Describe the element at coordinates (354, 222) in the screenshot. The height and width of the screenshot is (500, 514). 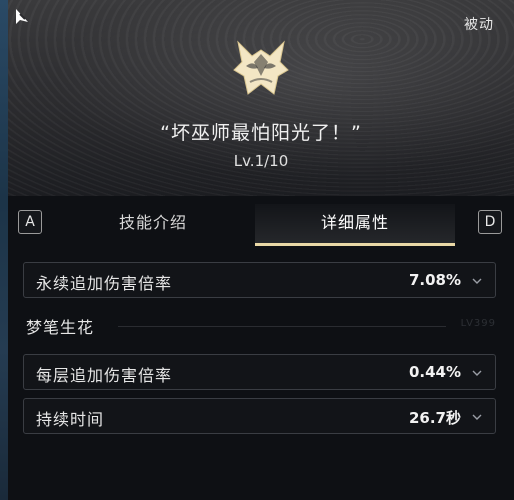
I see `tab-detailed-attributes-label: 详细属性` at that location.